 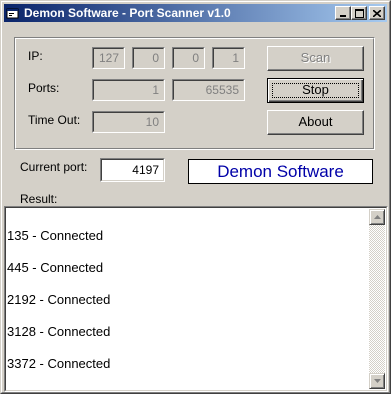 I want to click on close-button, so click(x=377, y=13).